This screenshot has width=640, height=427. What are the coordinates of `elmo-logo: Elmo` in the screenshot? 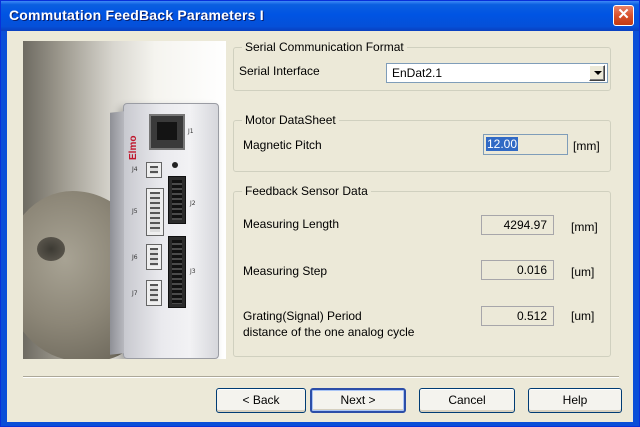 It's located at (133, 147).